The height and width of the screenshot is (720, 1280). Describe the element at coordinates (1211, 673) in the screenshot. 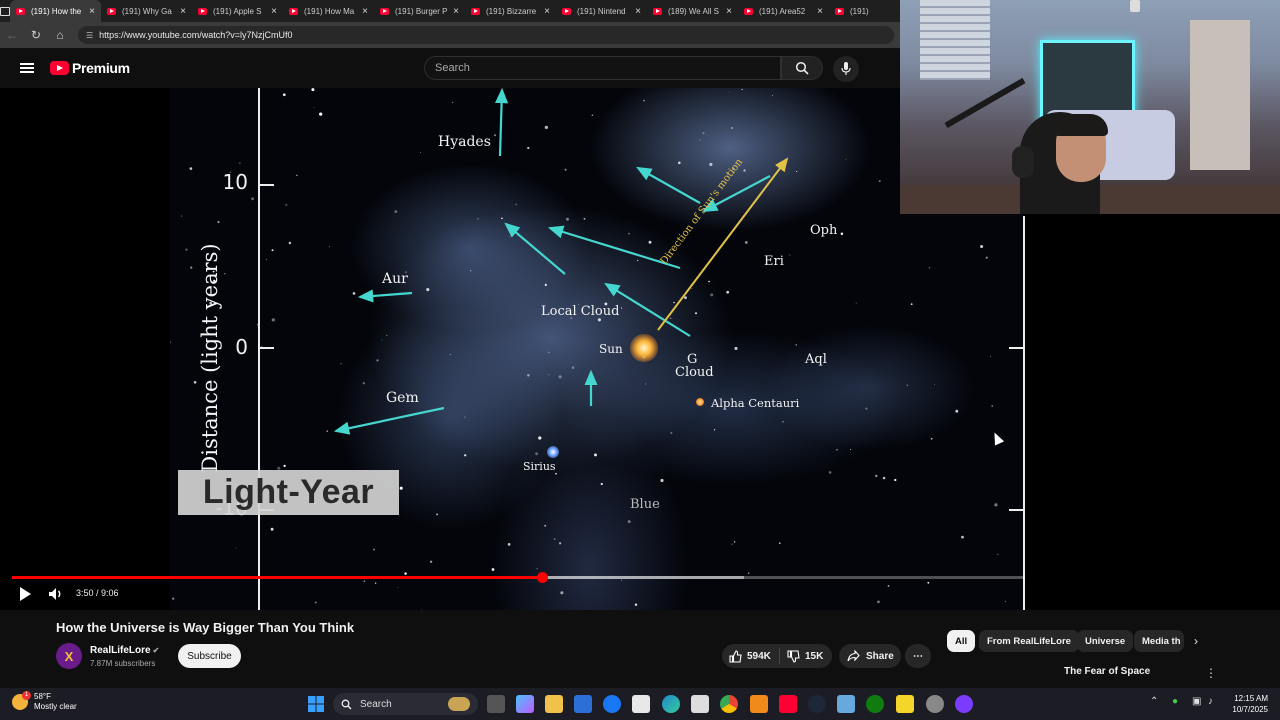

I see `more-vertical-icon: ⋮` at that location.